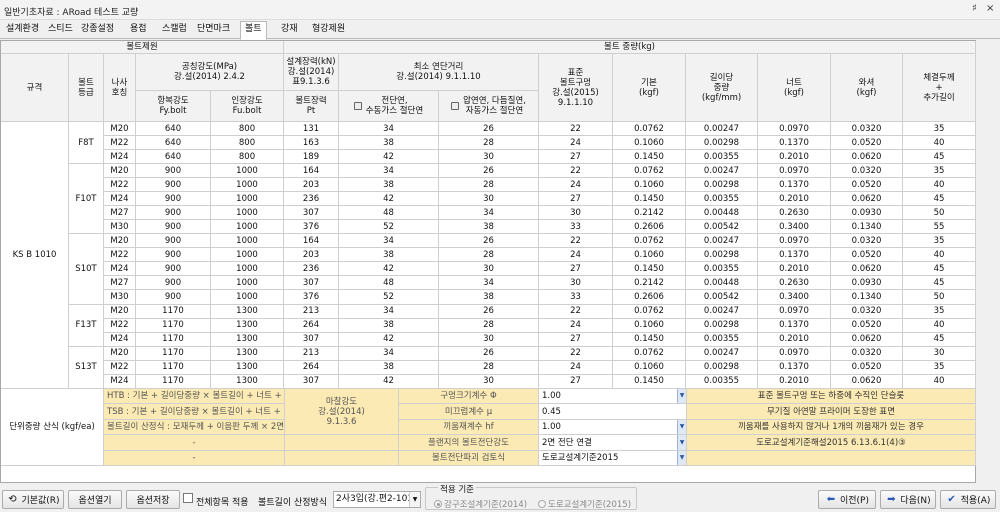  Describe the element at coordinates (794, 255) in the screenshot. I see `table-cell: 0.1370` at that location.